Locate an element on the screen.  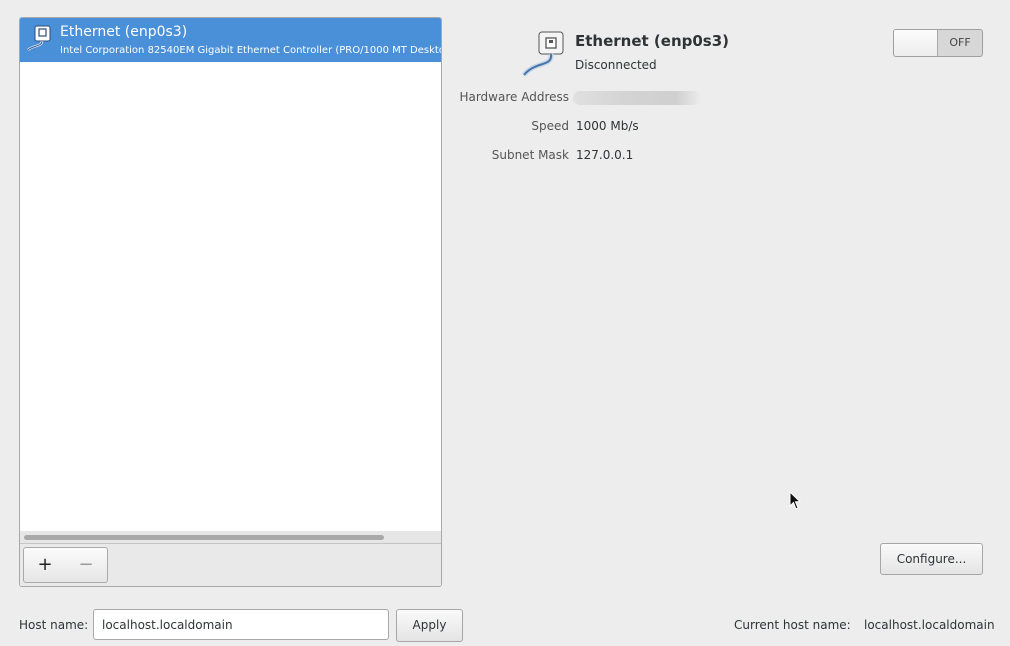
speed-label: Speed is located at coordinates (550, 126).